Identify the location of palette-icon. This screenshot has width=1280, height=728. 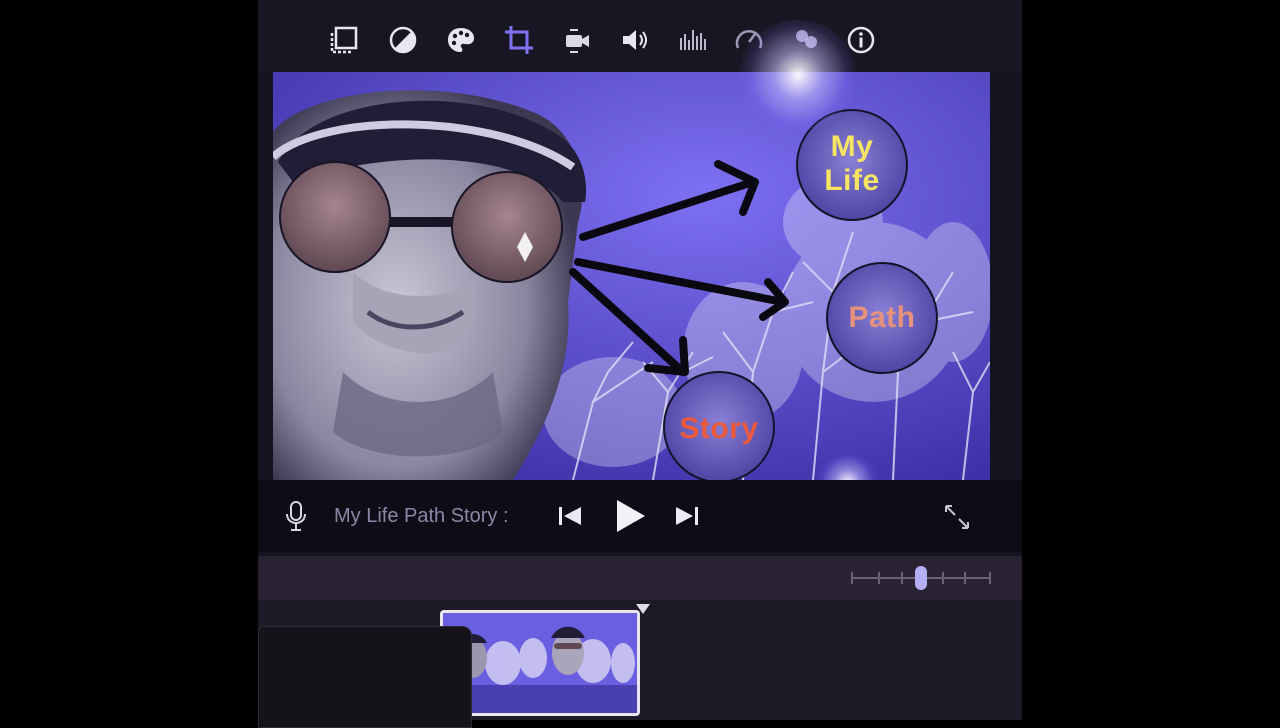
(461, 40).